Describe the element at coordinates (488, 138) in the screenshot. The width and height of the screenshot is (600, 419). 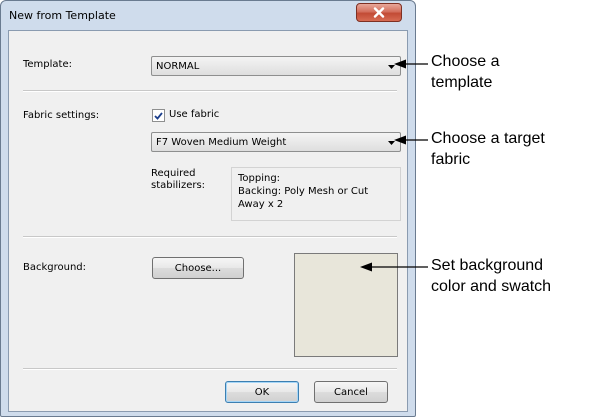
I see `callout-fabric-line1: Choose a target` at that location.